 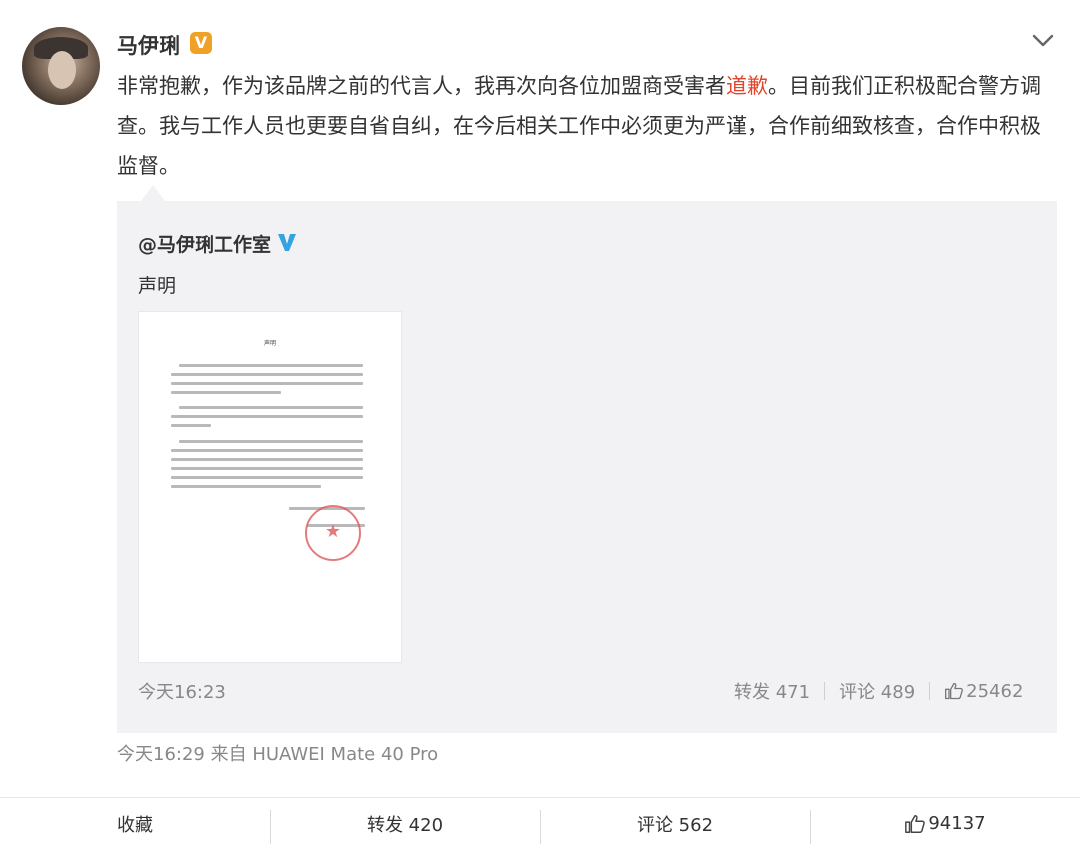 I want to click on favorite-button: 收藏, so click(x=135, y=823).